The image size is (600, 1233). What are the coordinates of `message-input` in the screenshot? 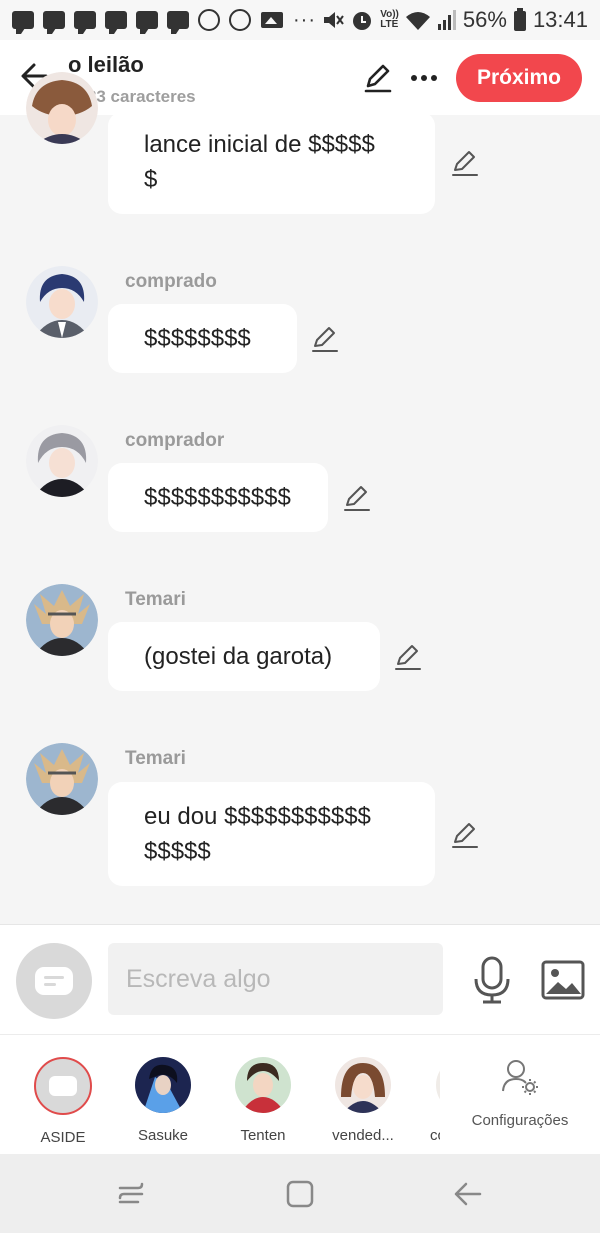 It's located at (275, 979).